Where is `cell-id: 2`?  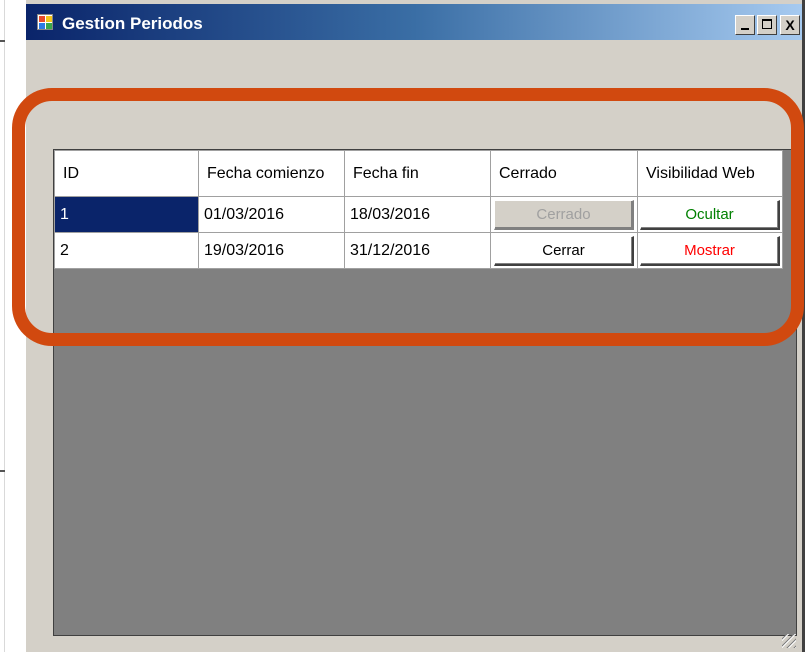
cell-id: 2 is located at coordinates (126, 250).